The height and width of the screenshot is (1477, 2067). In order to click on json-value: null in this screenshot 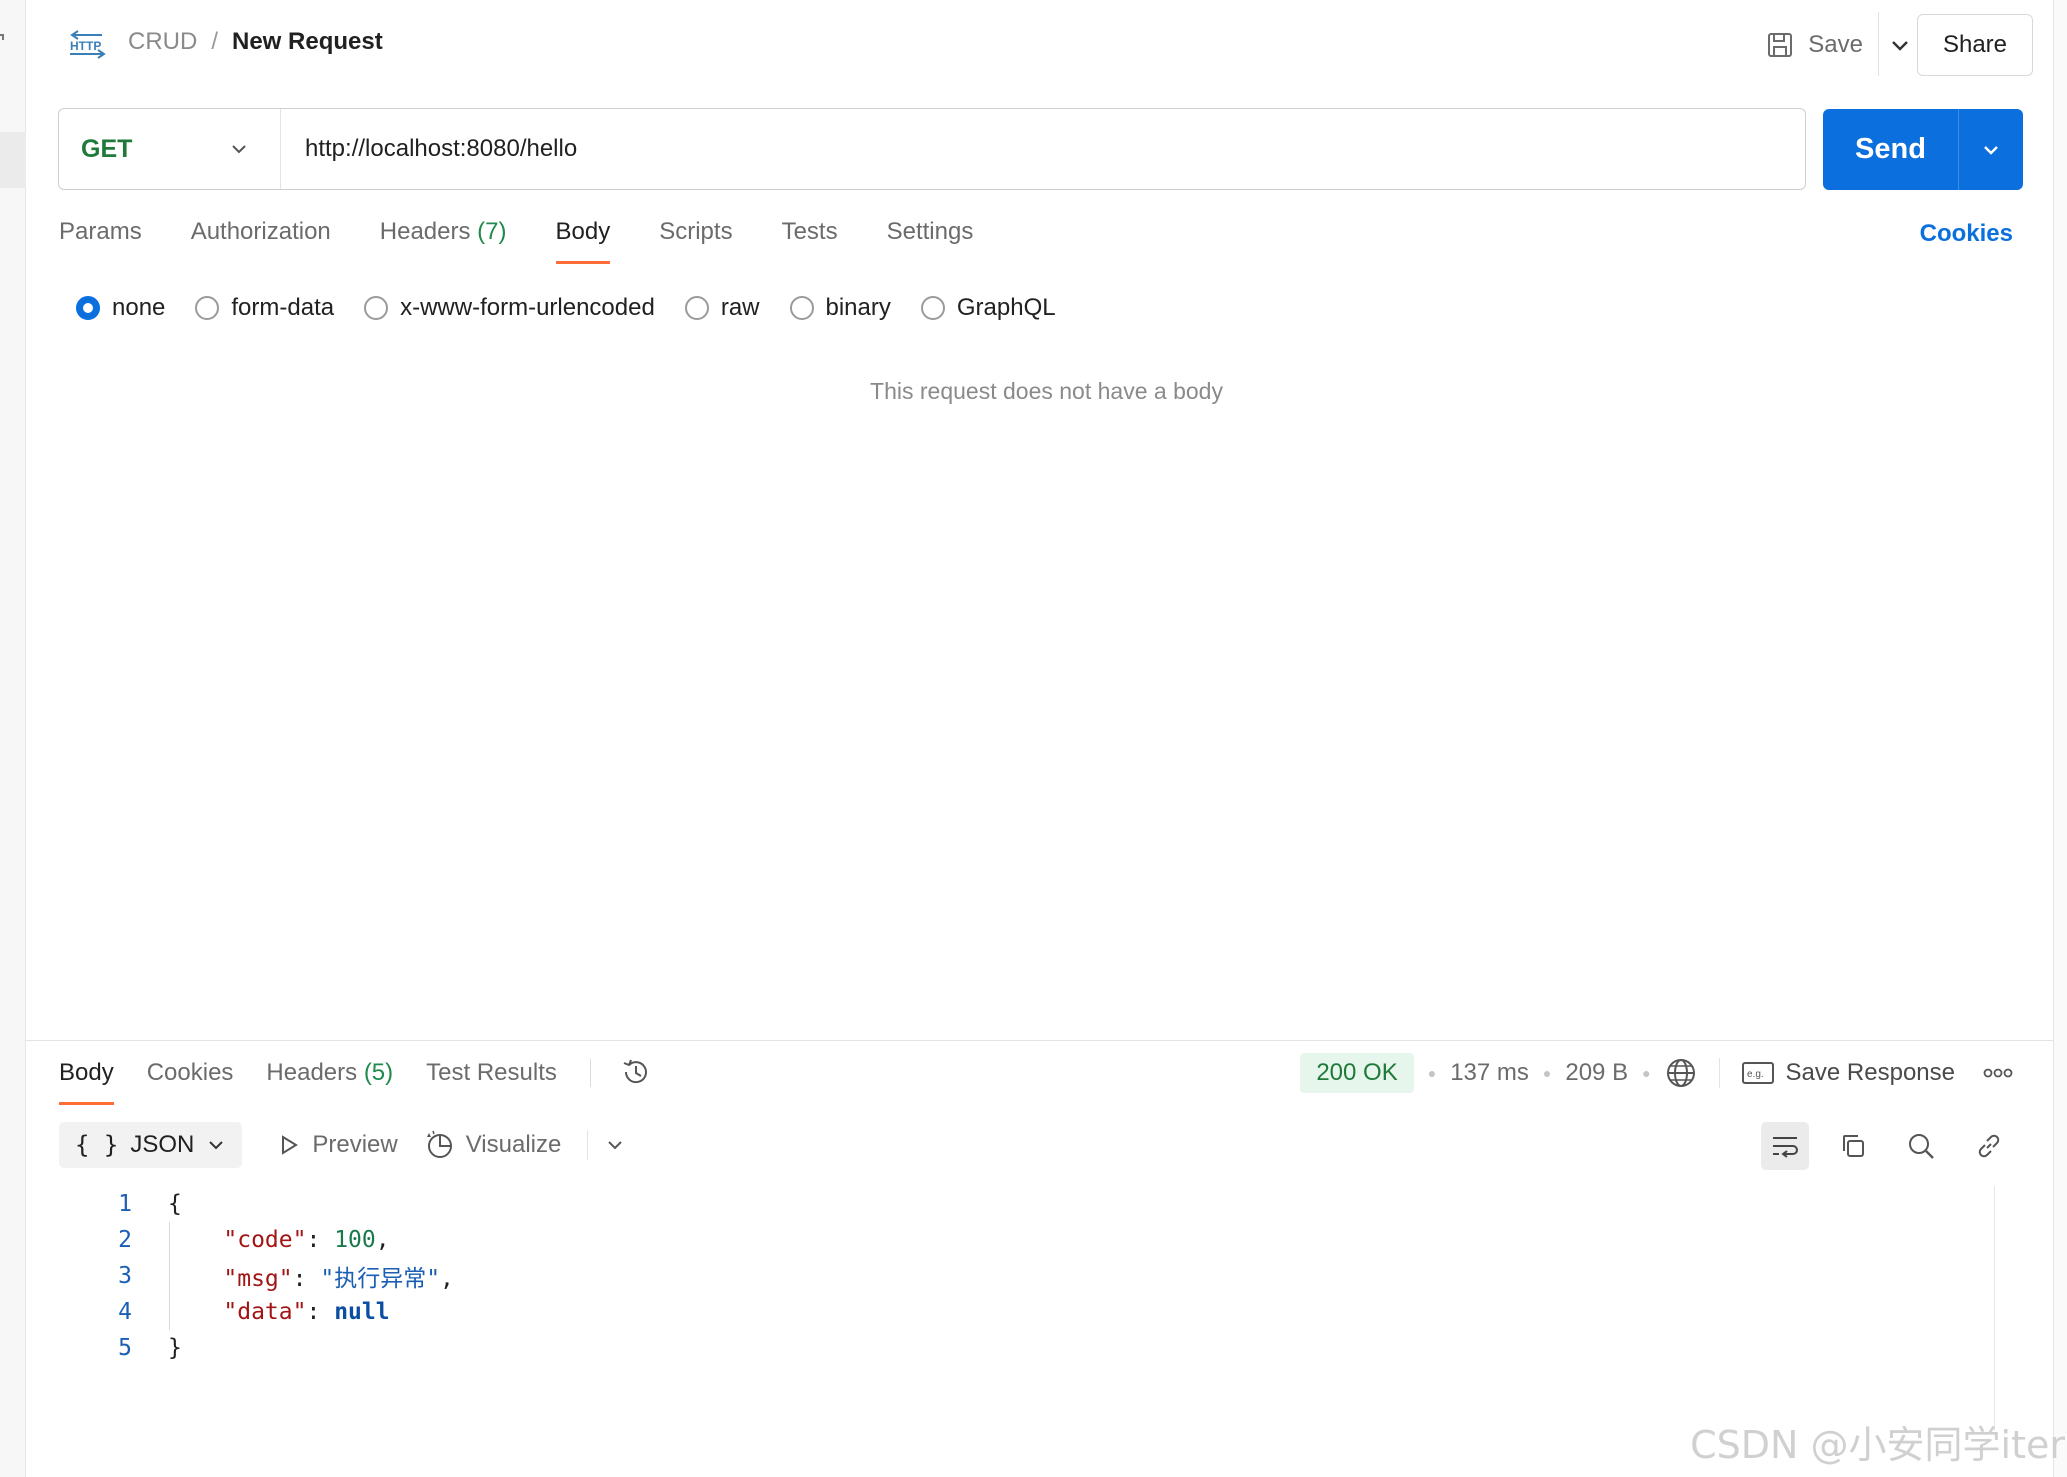, I will do `click(362, 1312)`.